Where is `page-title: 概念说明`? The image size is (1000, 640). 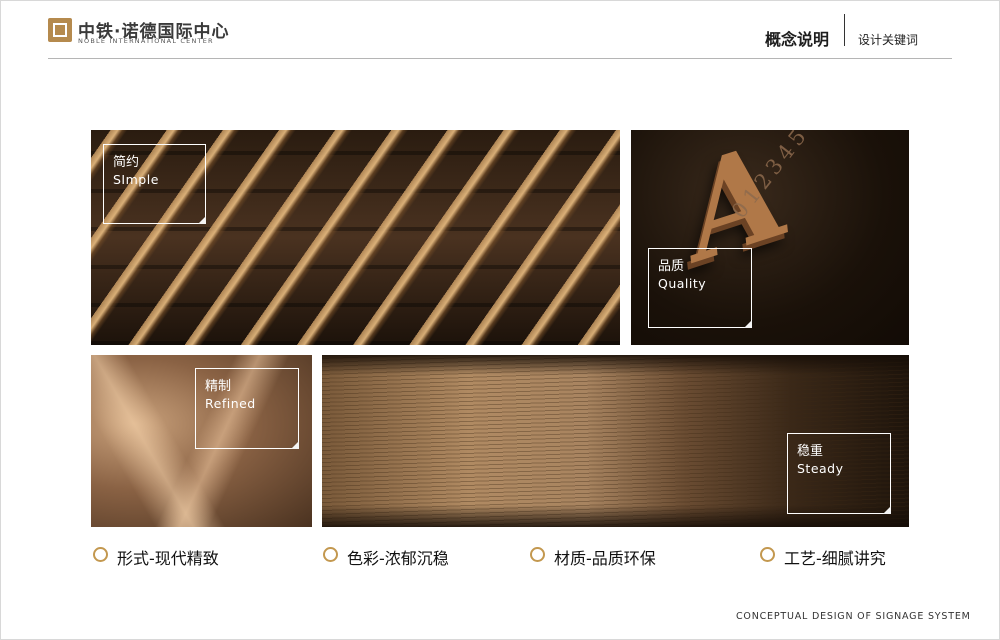 page-title: 概念说明 is located at coordinates (797, 39).